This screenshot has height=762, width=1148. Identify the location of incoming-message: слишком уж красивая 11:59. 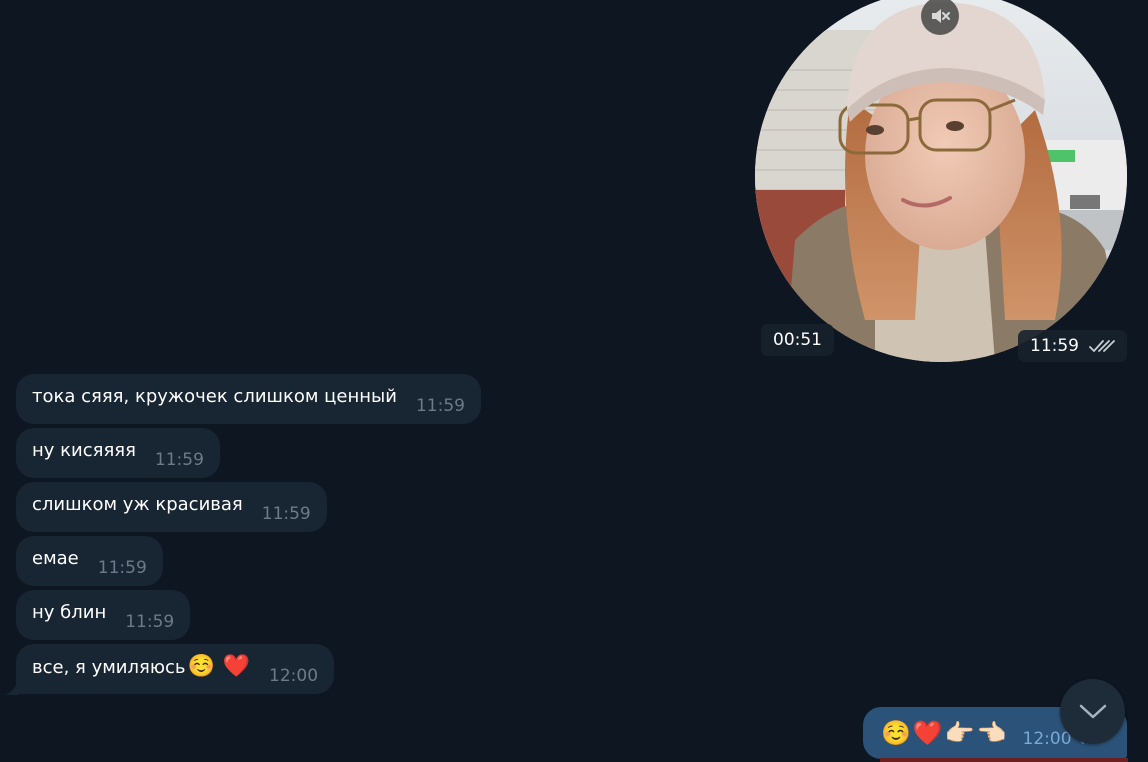
(171, 507).